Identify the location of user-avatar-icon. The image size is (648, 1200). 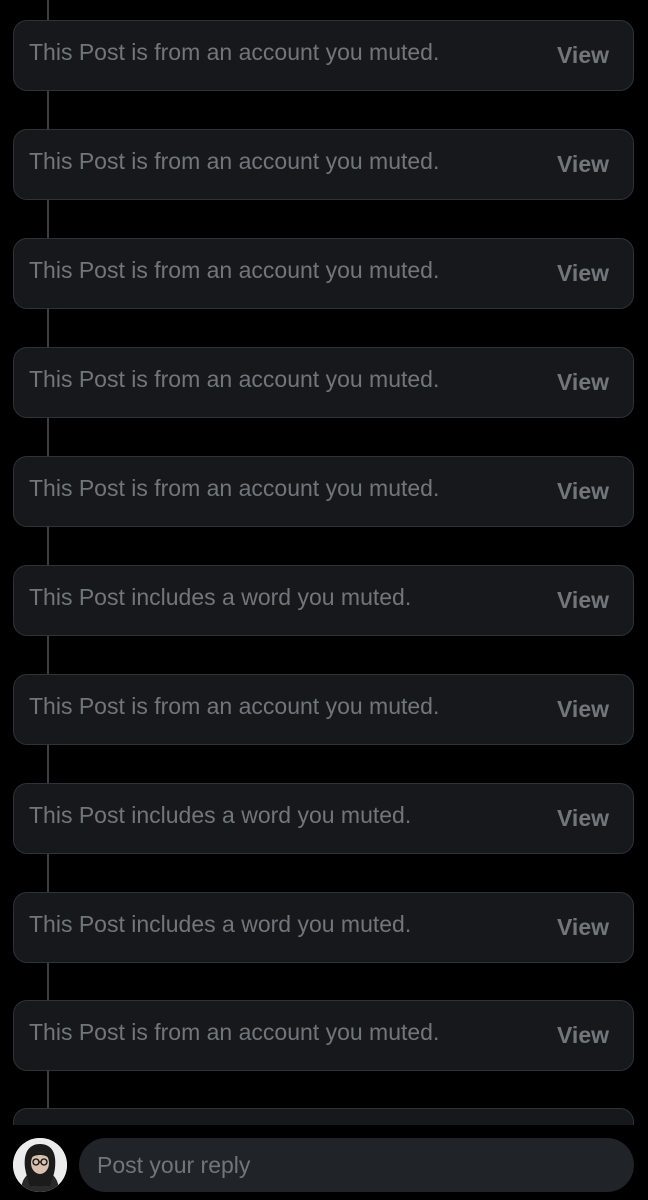
(40, 1165).